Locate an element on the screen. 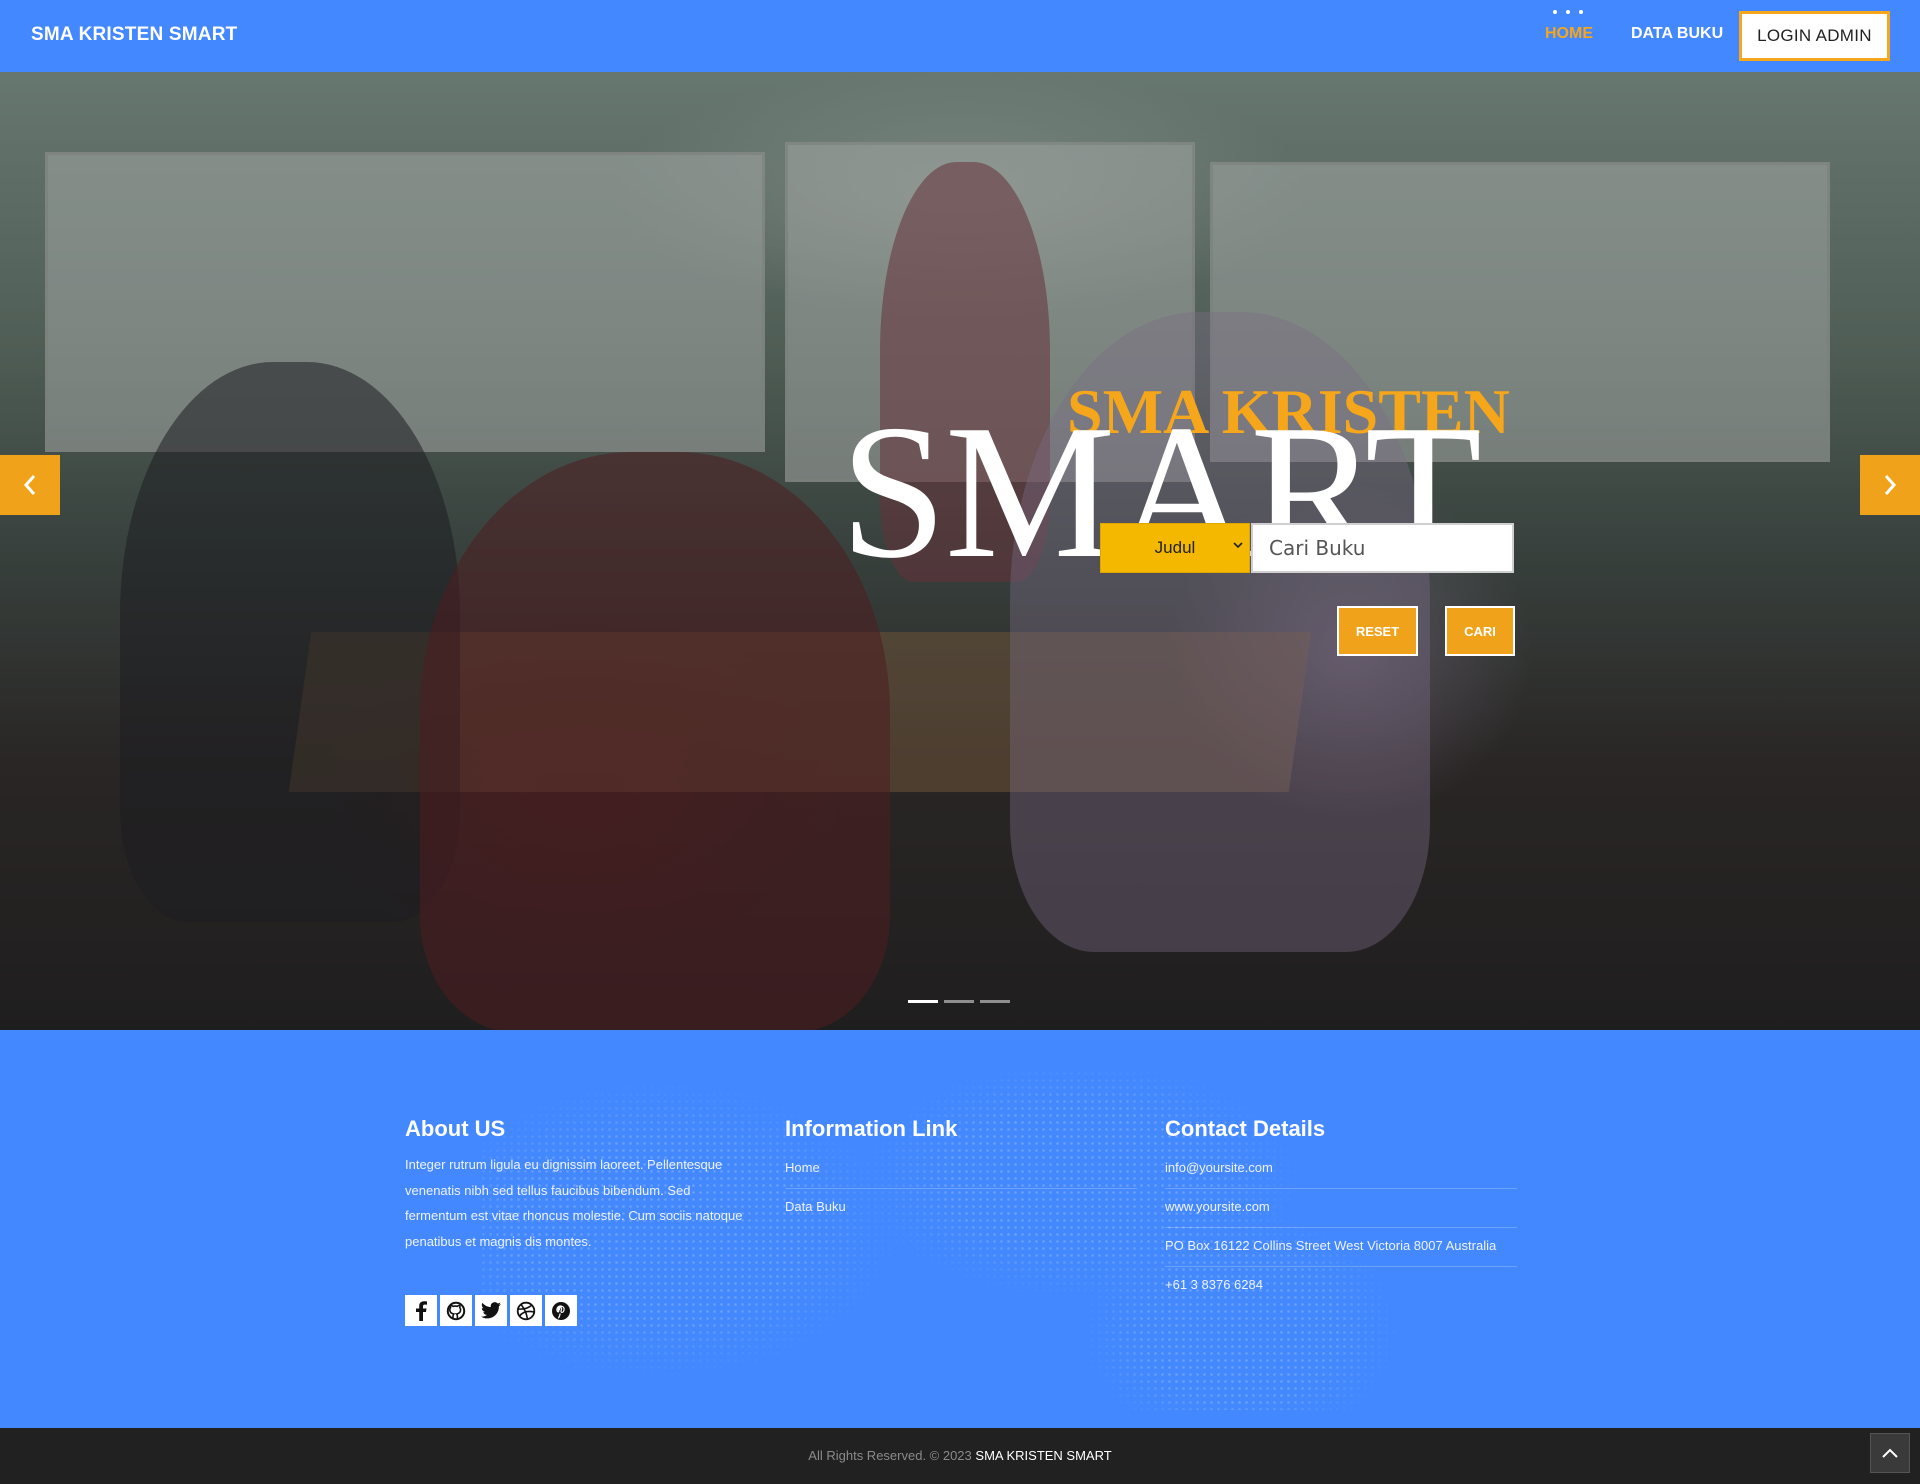 The width and height of the screenshot is (1920, 1484). footer-link-data-buku: Data Buku is located at coordinates (961, 1208).